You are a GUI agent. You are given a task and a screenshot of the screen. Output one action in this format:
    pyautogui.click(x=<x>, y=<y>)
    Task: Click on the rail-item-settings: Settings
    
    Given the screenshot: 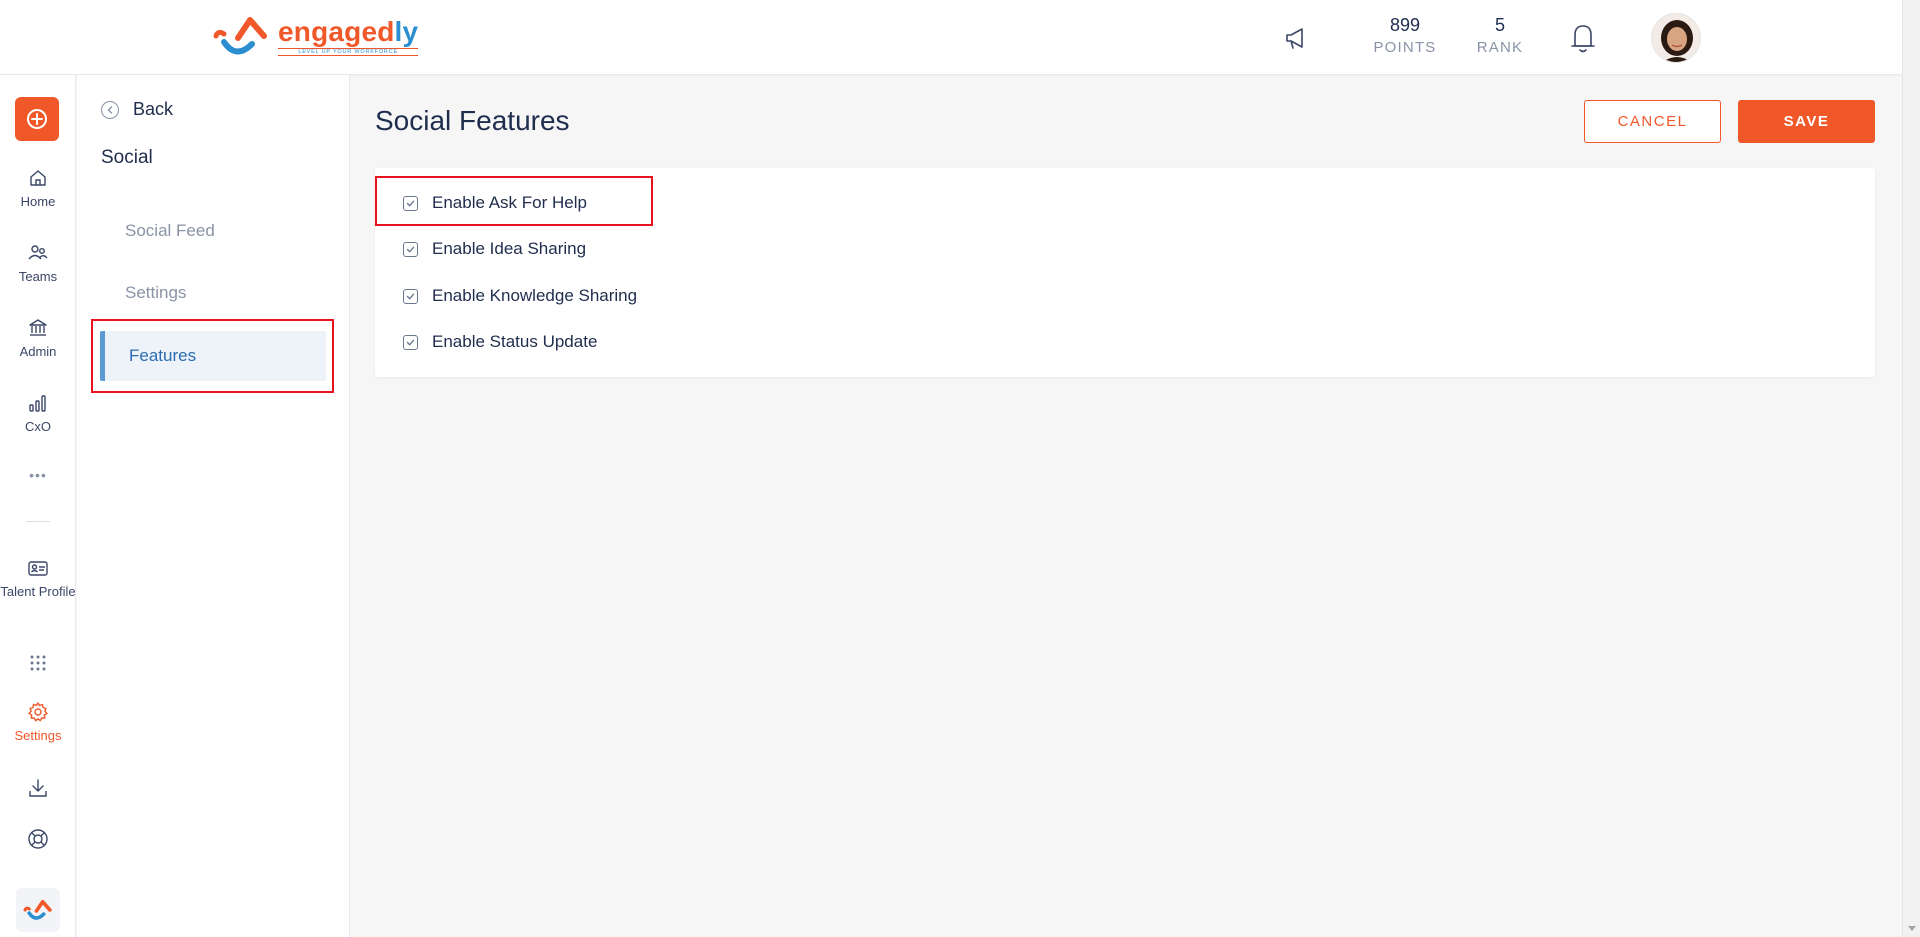 What is the action you would take?
    pyautogui.click(x=38, y=722)
    